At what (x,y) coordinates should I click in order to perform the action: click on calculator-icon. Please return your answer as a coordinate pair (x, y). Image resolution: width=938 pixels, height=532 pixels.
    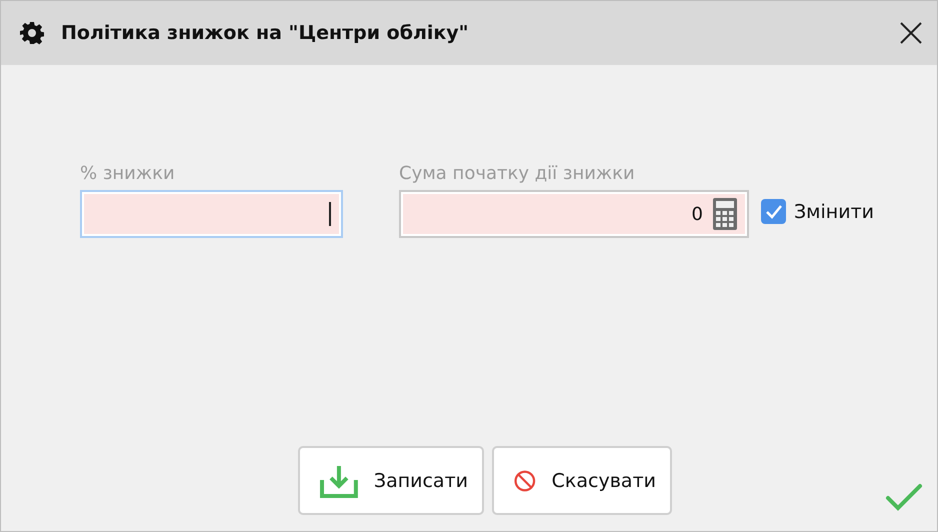
    Looking at the image, I should click on (725, 214).